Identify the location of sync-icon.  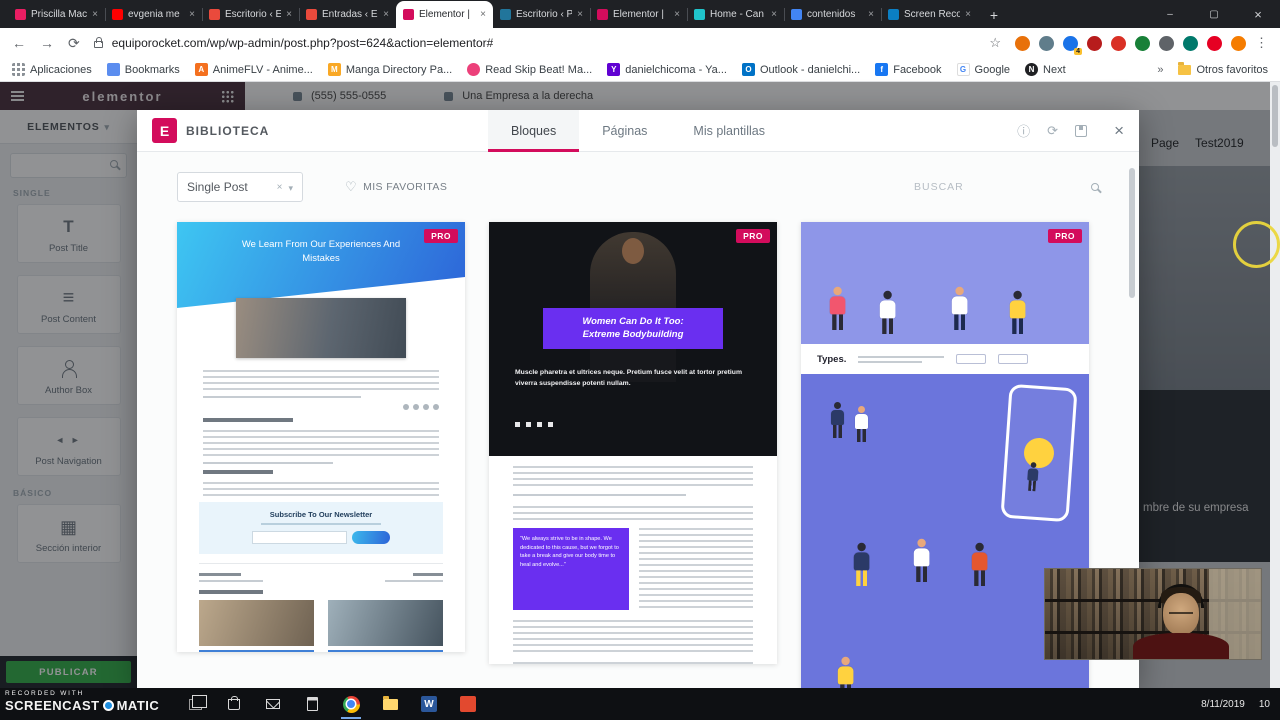
(1052, 131).